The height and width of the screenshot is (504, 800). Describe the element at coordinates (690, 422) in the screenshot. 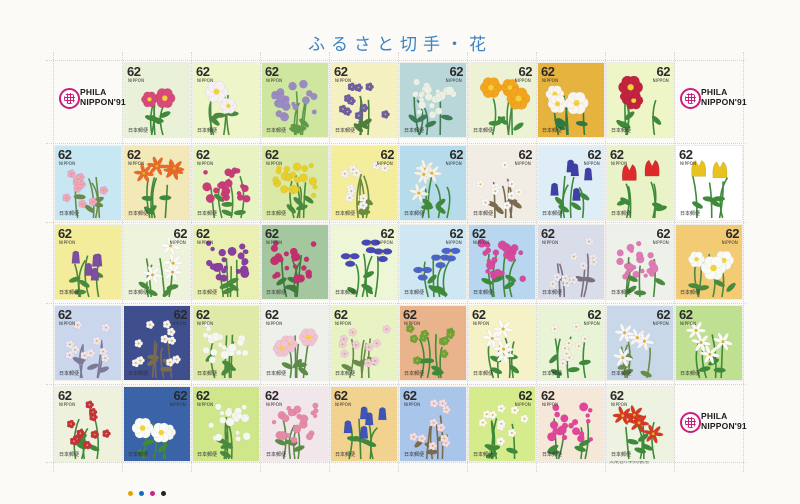

I see `globe-emblem-icon` at that location.